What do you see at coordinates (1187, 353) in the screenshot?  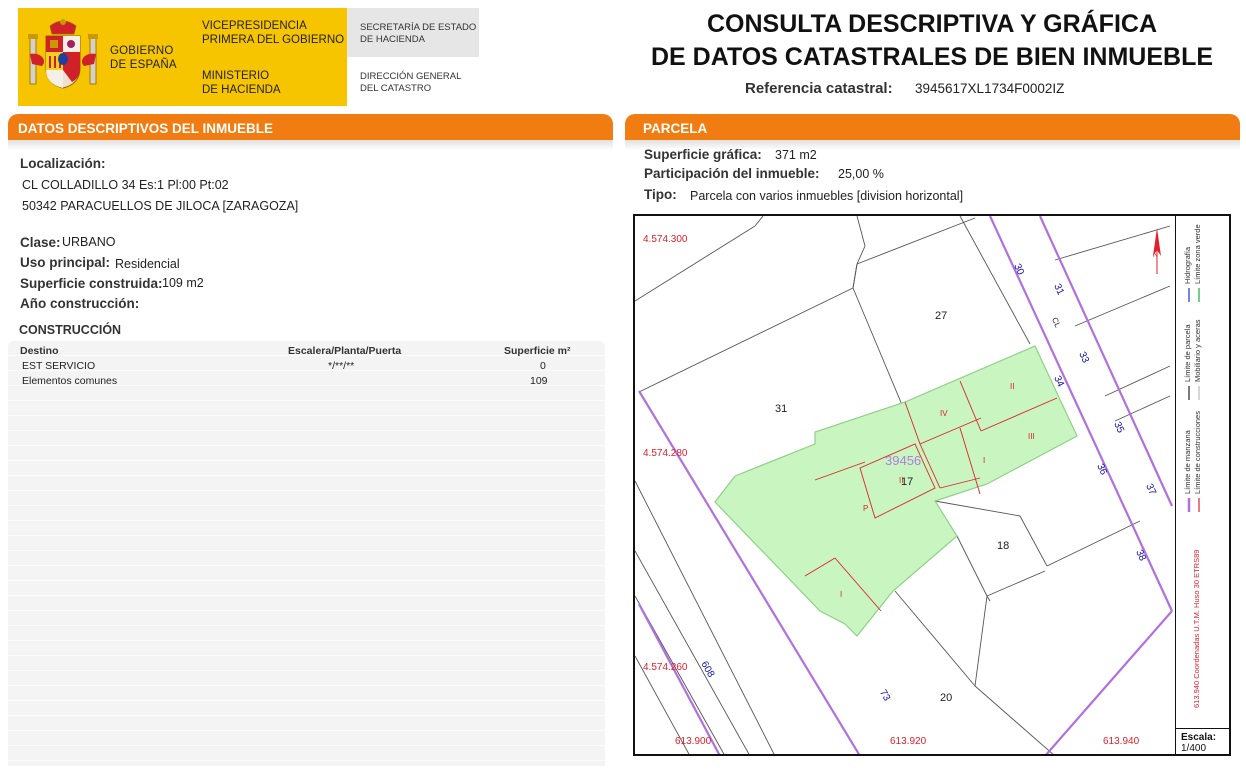 I see `legend-item-parcela: Límite de parcela` at bounding box center [1187, 353].